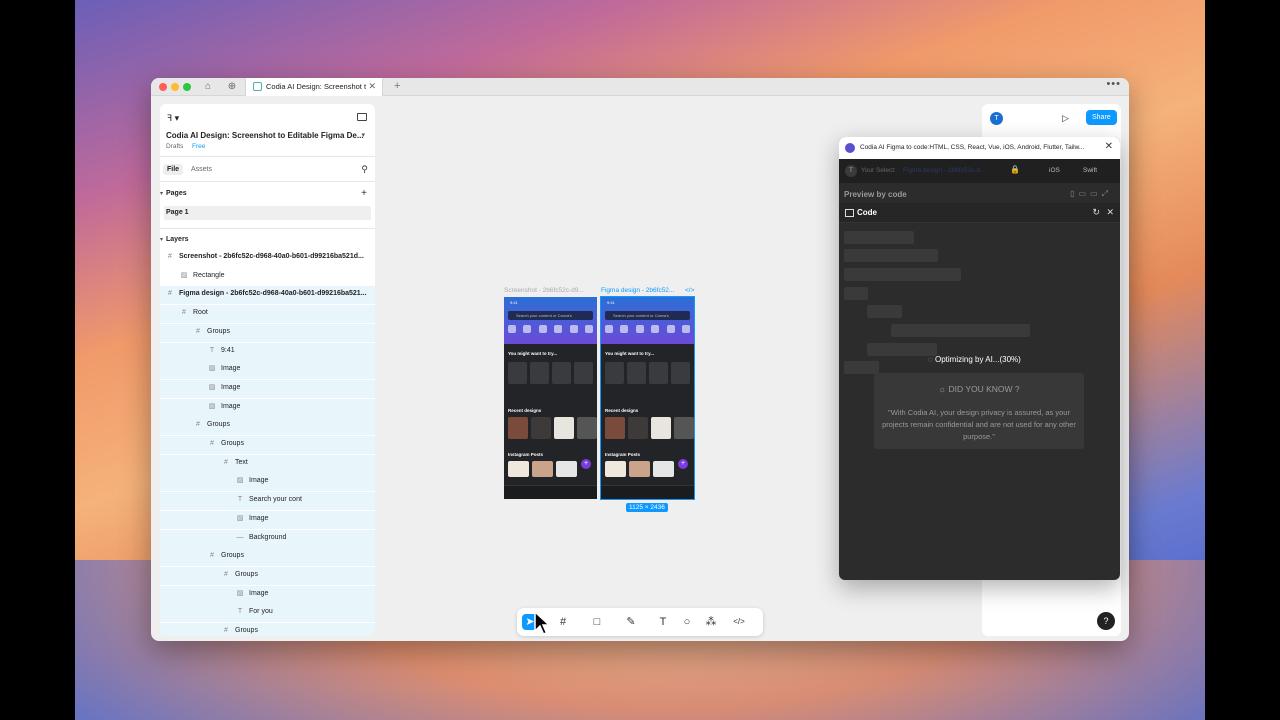 The image size is (1280, 720). What do you see at coordinates (267, 213) in the screenshot?
I see `page-item-page-1: Page 1` at bounding box center [267, 213].